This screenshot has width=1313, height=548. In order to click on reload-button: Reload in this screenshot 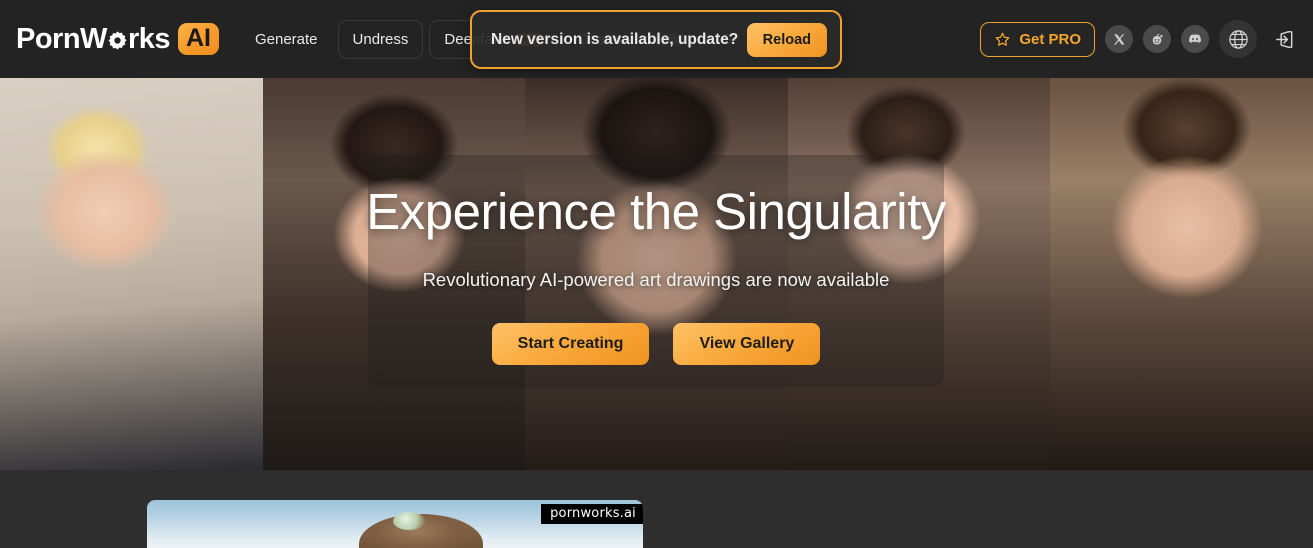, I will do `click(786, 39)`.